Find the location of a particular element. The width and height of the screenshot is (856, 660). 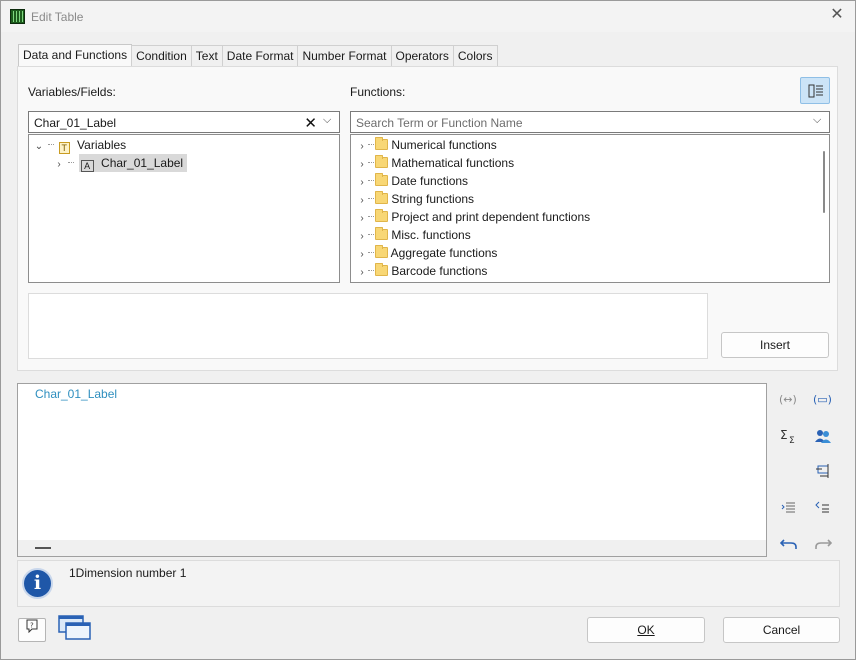

tree-node-label: Variables is located at coordinates (102, 145).